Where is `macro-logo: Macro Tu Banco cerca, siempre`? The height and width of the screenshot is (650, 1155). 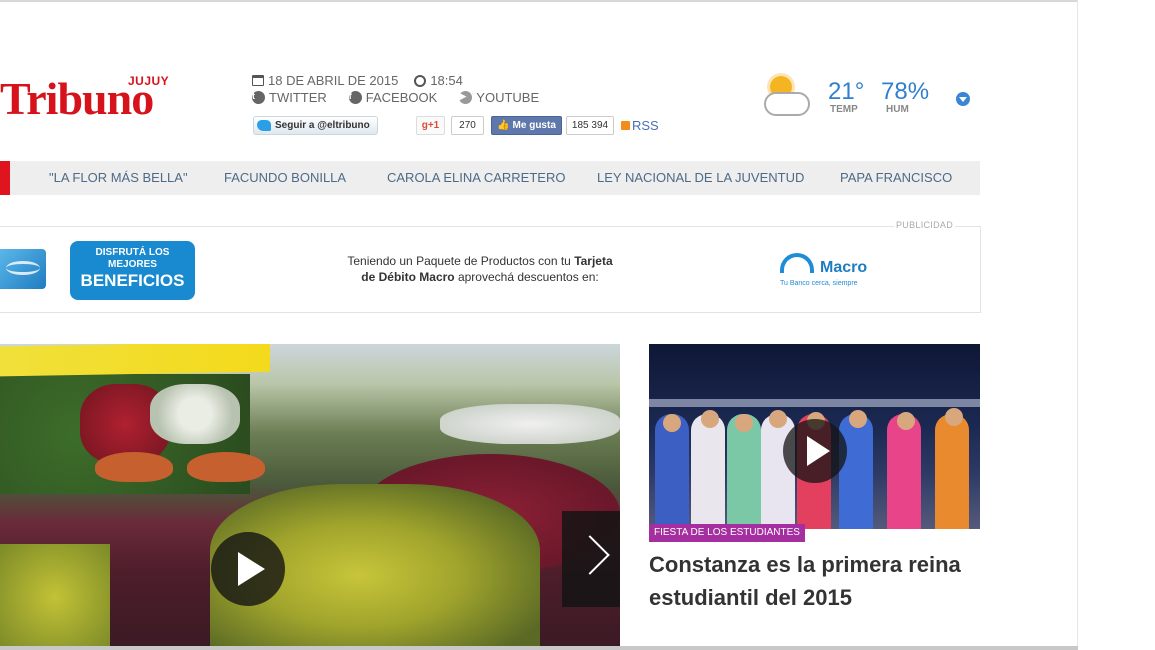 macro-logo: Macro Tu Banco cerca, siempre is located at coordinates (833, 271).